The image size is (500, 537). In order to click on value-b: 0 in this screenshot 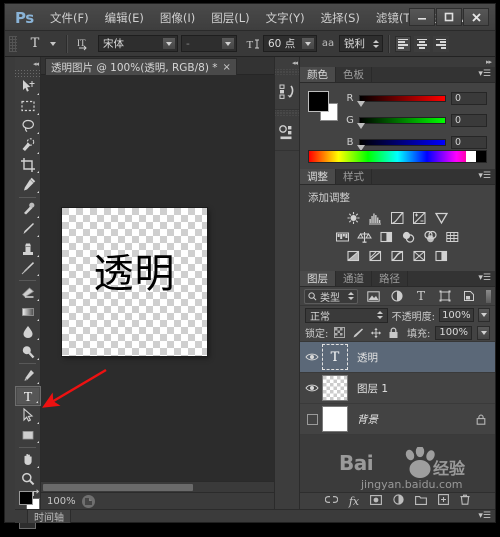, I will do `click(469, 142)`.